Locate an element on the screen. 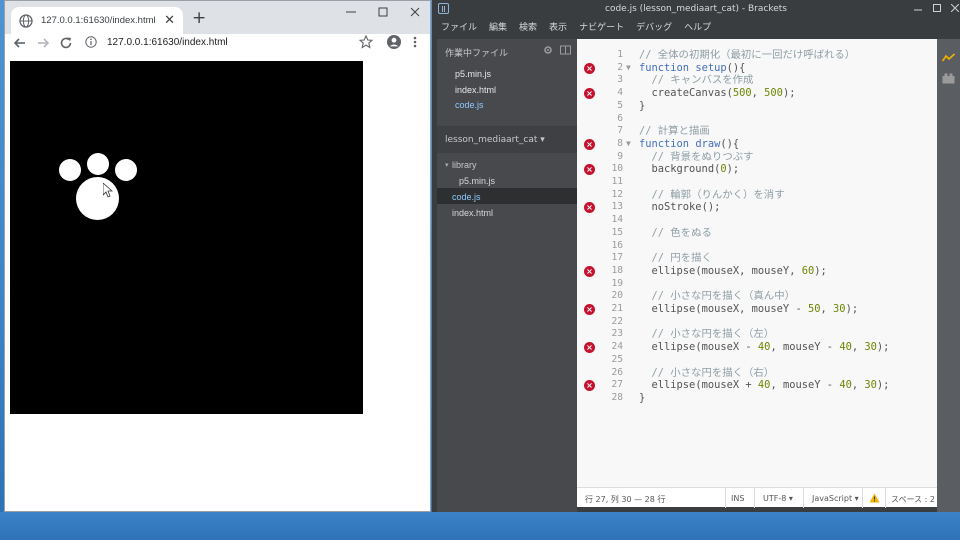 This screenshot has height=540, width=960. menu-help: ヘルプ is located at coordinates (697, 26).